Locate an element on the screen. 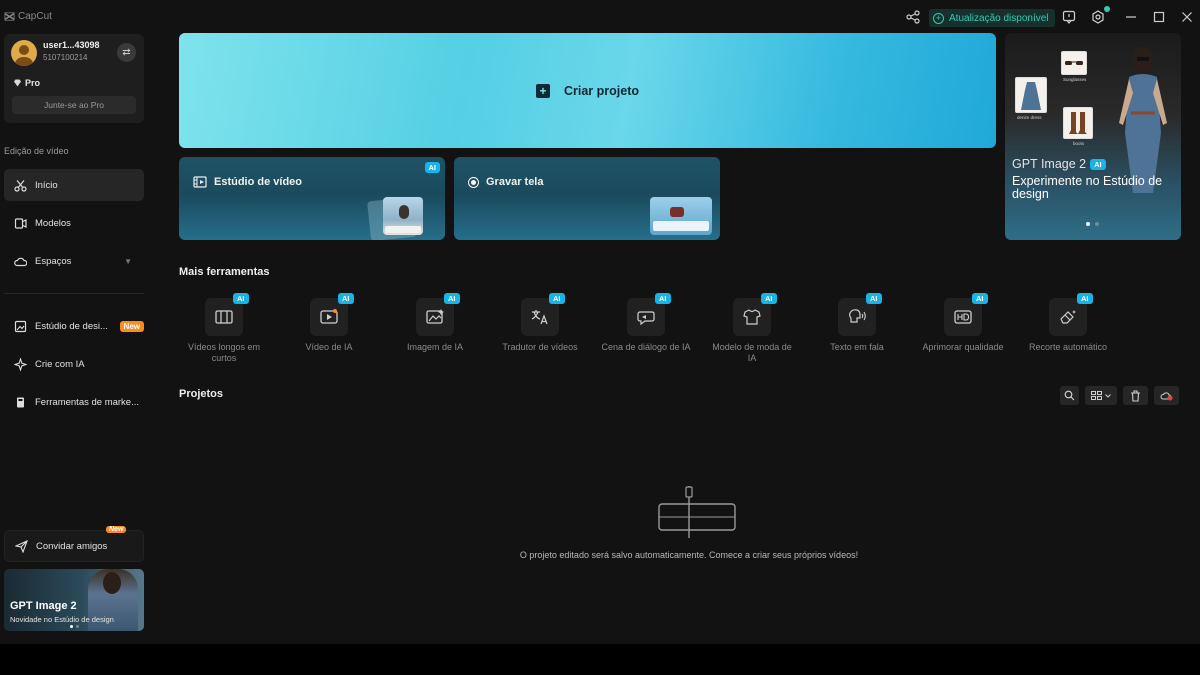  new-badge: New is located at coordinates (131, 326).